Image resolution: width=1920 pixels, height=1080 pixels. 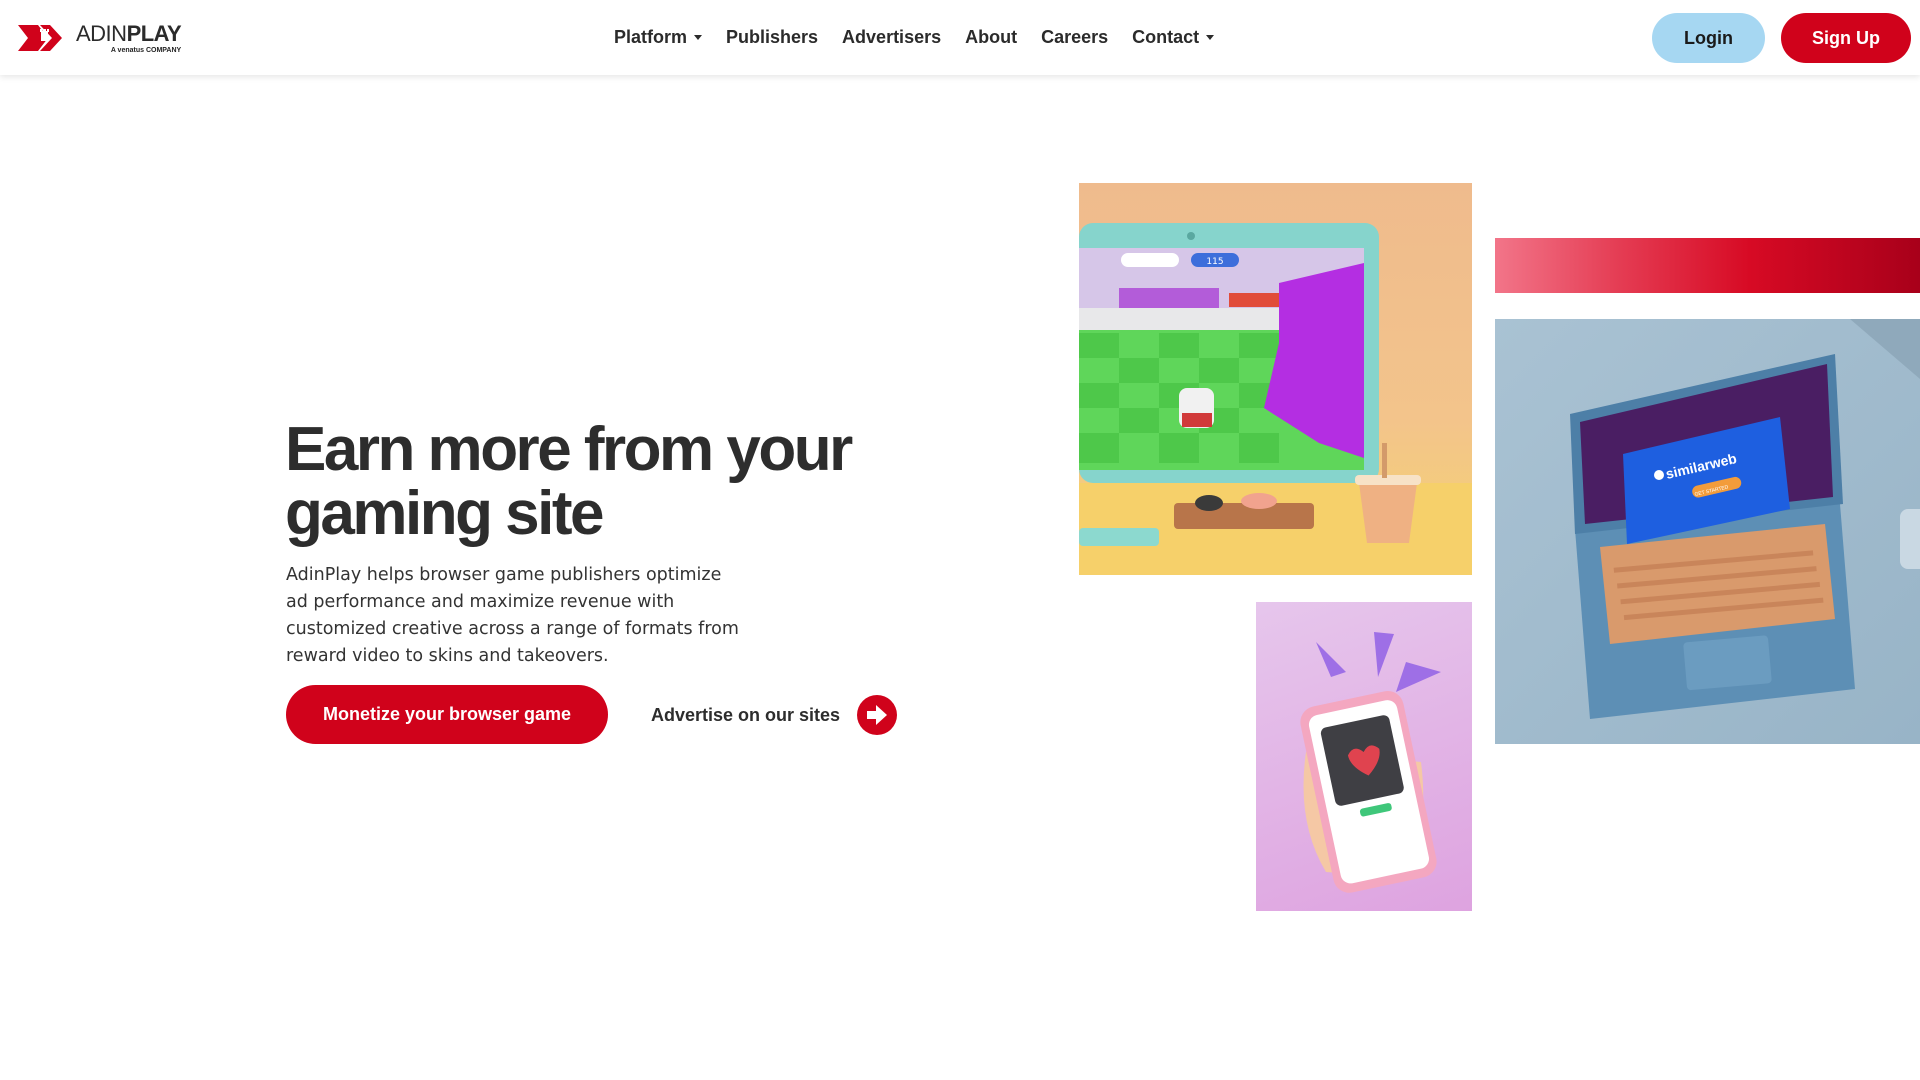 I want to click on nav-careers: Careers, so click(x=1074, y=37).